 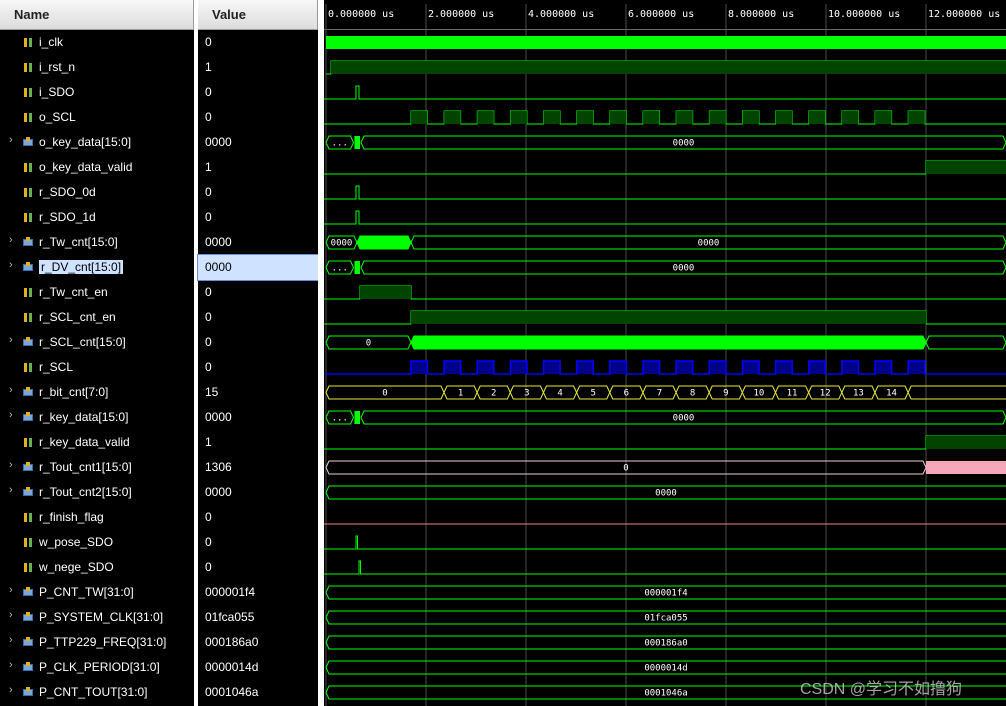 What do you see at coordinates (97, 442) in the screenshot?
I see `signal-row: r_key_data_valid` at bounding box center [97, 442].